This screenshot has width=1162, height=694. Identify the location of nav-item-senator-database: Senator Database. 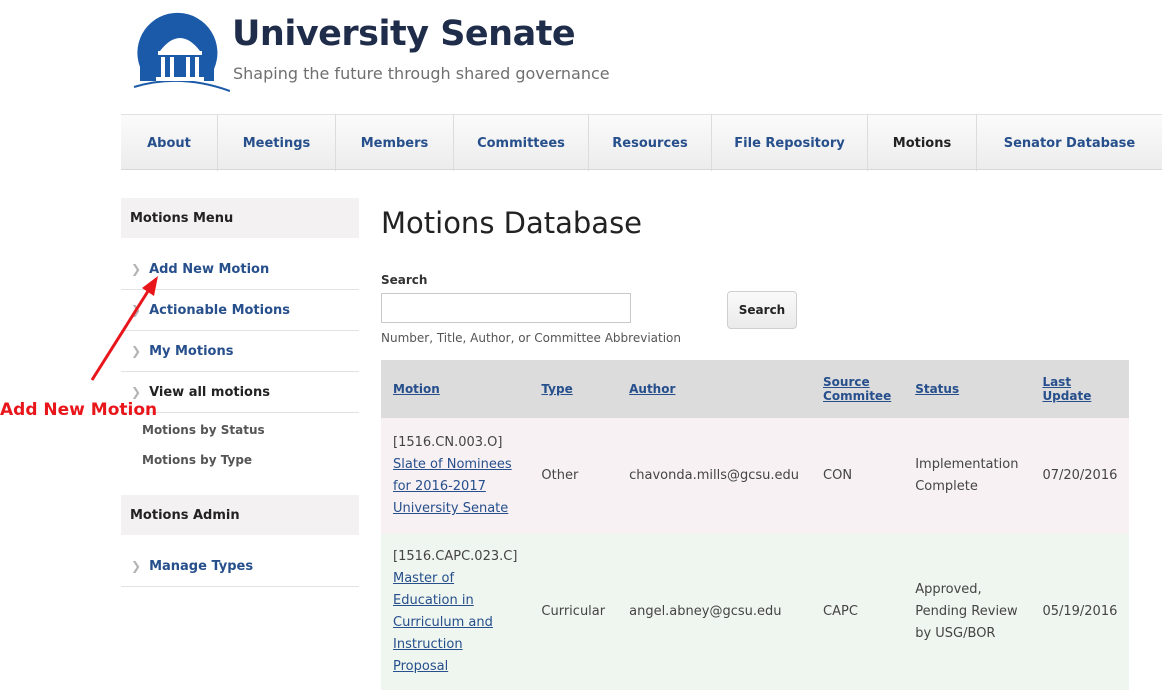
(1069, 143).